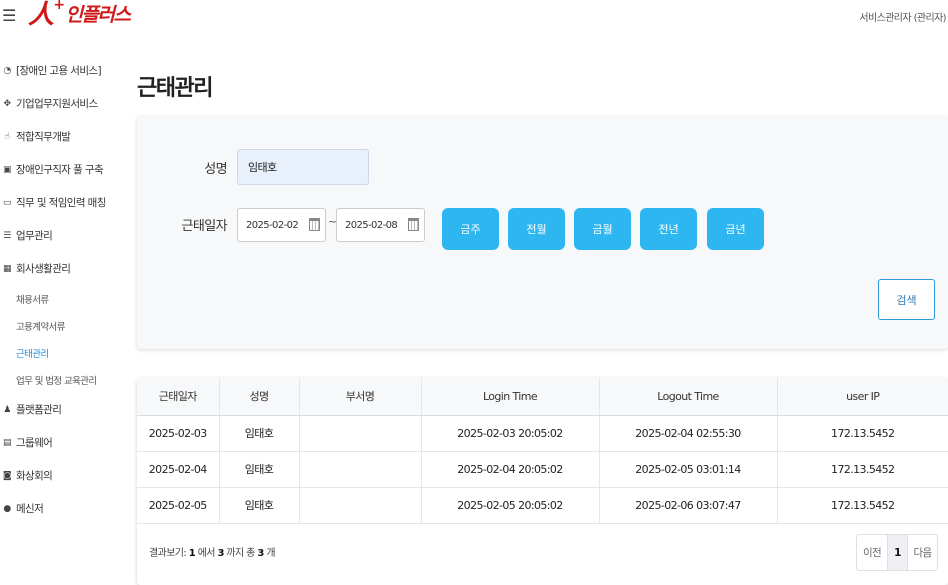  Describe the element at coordinates (902, 16) in the screenshot. I see `user-menu: 서비스관리자 (관리자)` at that location.